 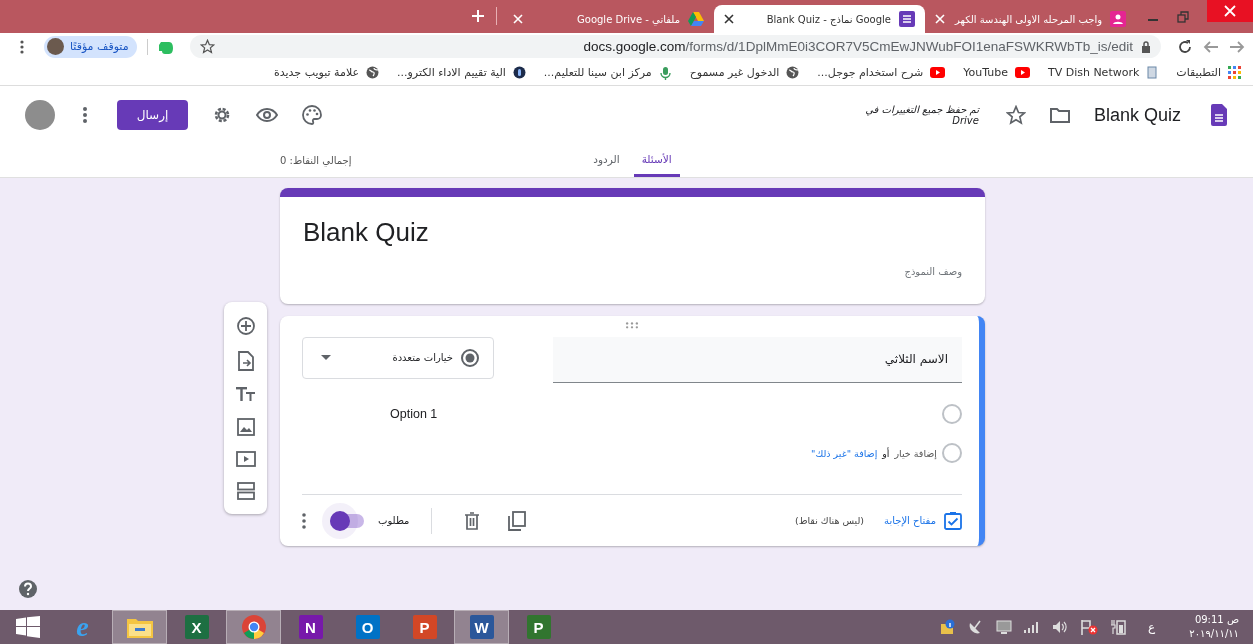 What do you see at coordinates (948, 627) in the screenshot?
I see `info-icon` at bounding box center [948, 627].